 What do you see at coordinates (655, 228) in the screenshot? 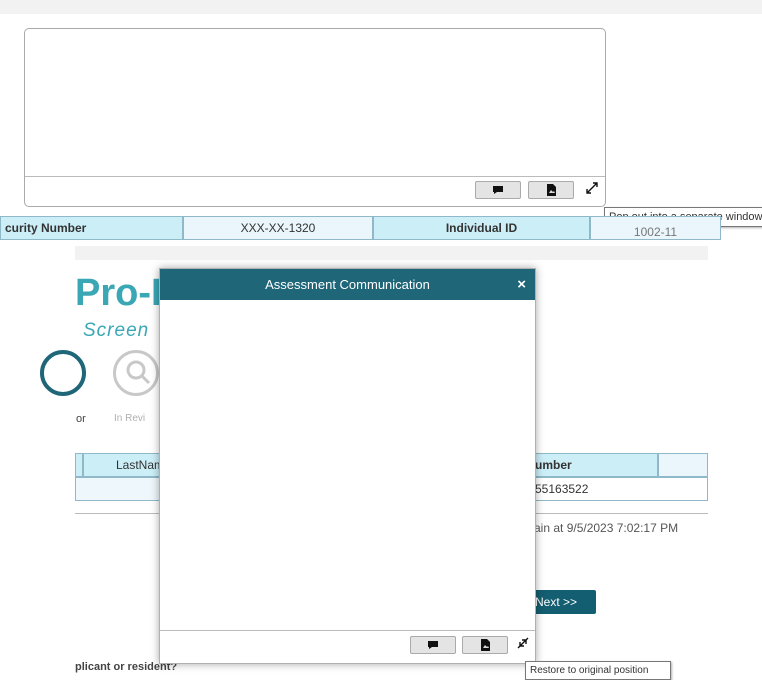
I see `individual-id-value: 1002-11` at bounding box center [655, 228].